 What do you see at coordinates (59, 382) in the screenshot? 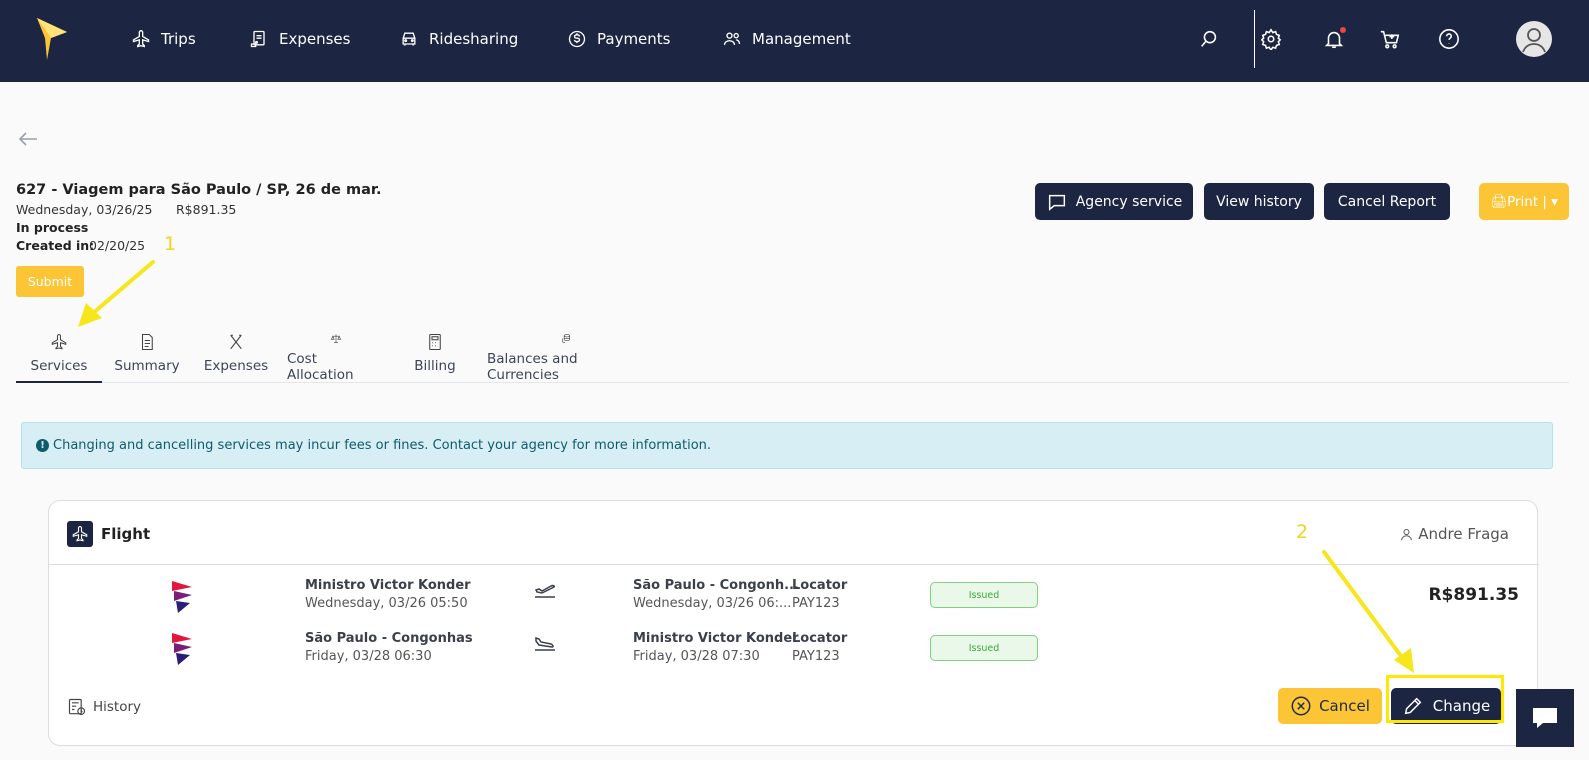
I see `active-tab-indicator` at bounding box center [59, 382].